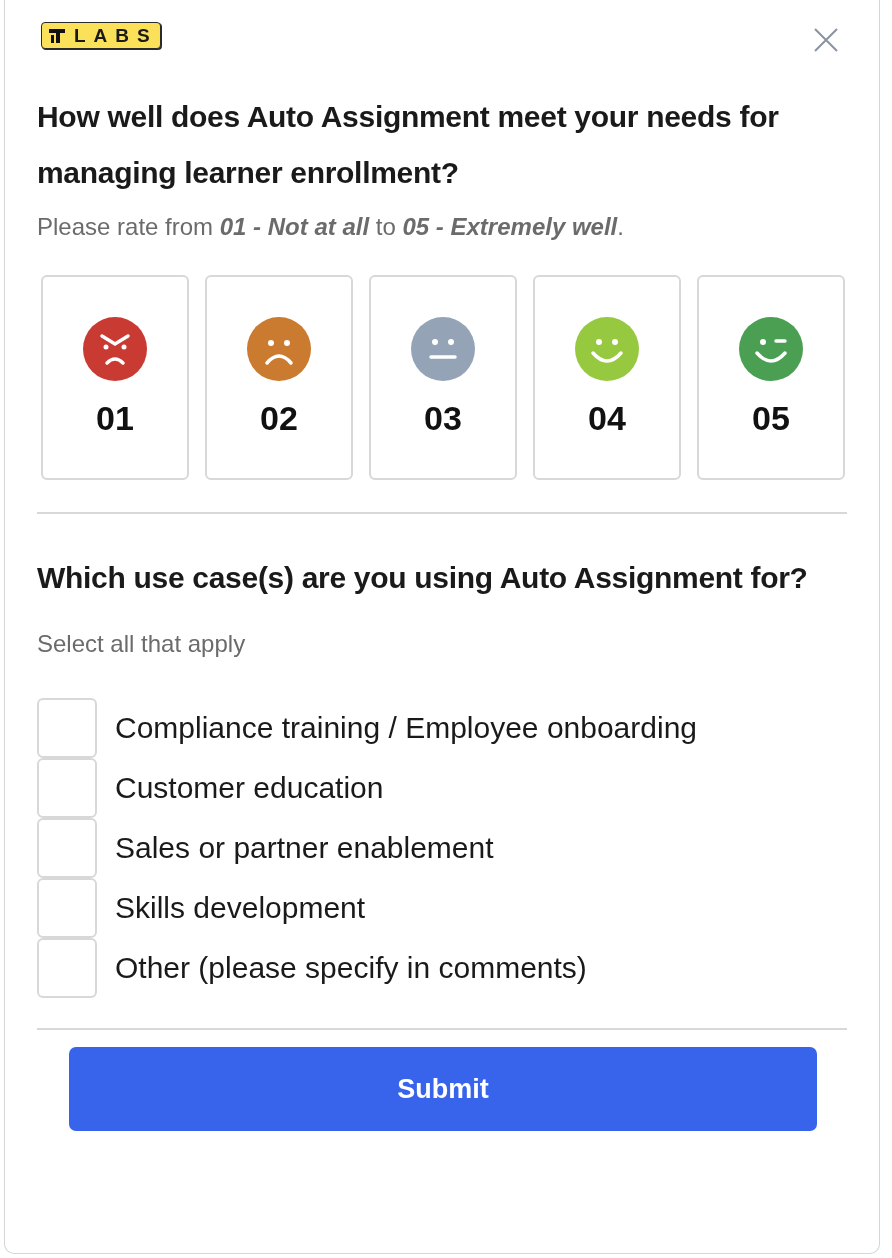  Describe the element at coordinates (408, 145) in the screenshot. I see `question-title: How well does Auto Assignment meet your needs for managing learner enrollment?` at that location.